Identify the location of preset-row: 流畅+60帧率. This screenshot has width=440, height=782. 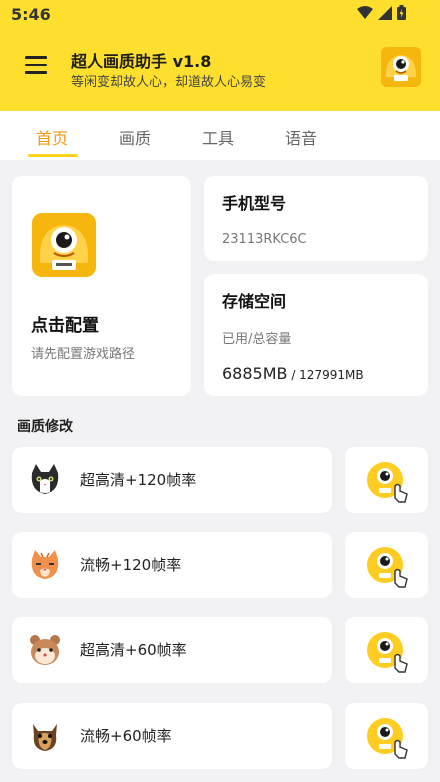
(172, 736).